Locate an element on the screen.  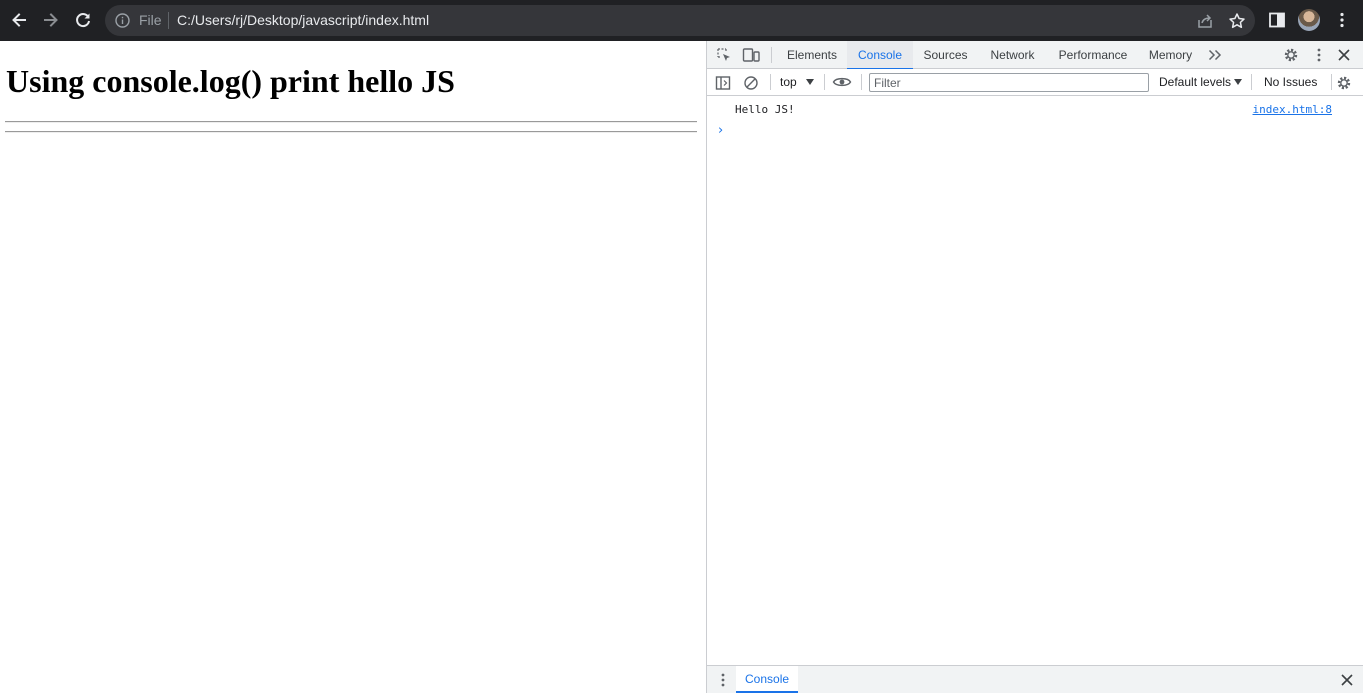
drawer-tab-console: Console is located at coordinates (767, 679).